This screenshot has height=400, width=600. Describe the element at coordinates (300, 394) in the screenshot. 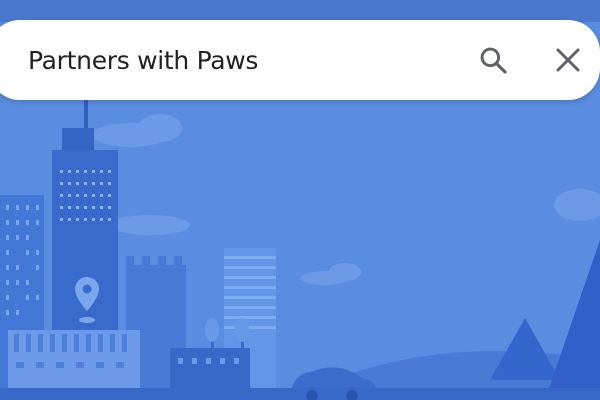

I see `road` at that location.